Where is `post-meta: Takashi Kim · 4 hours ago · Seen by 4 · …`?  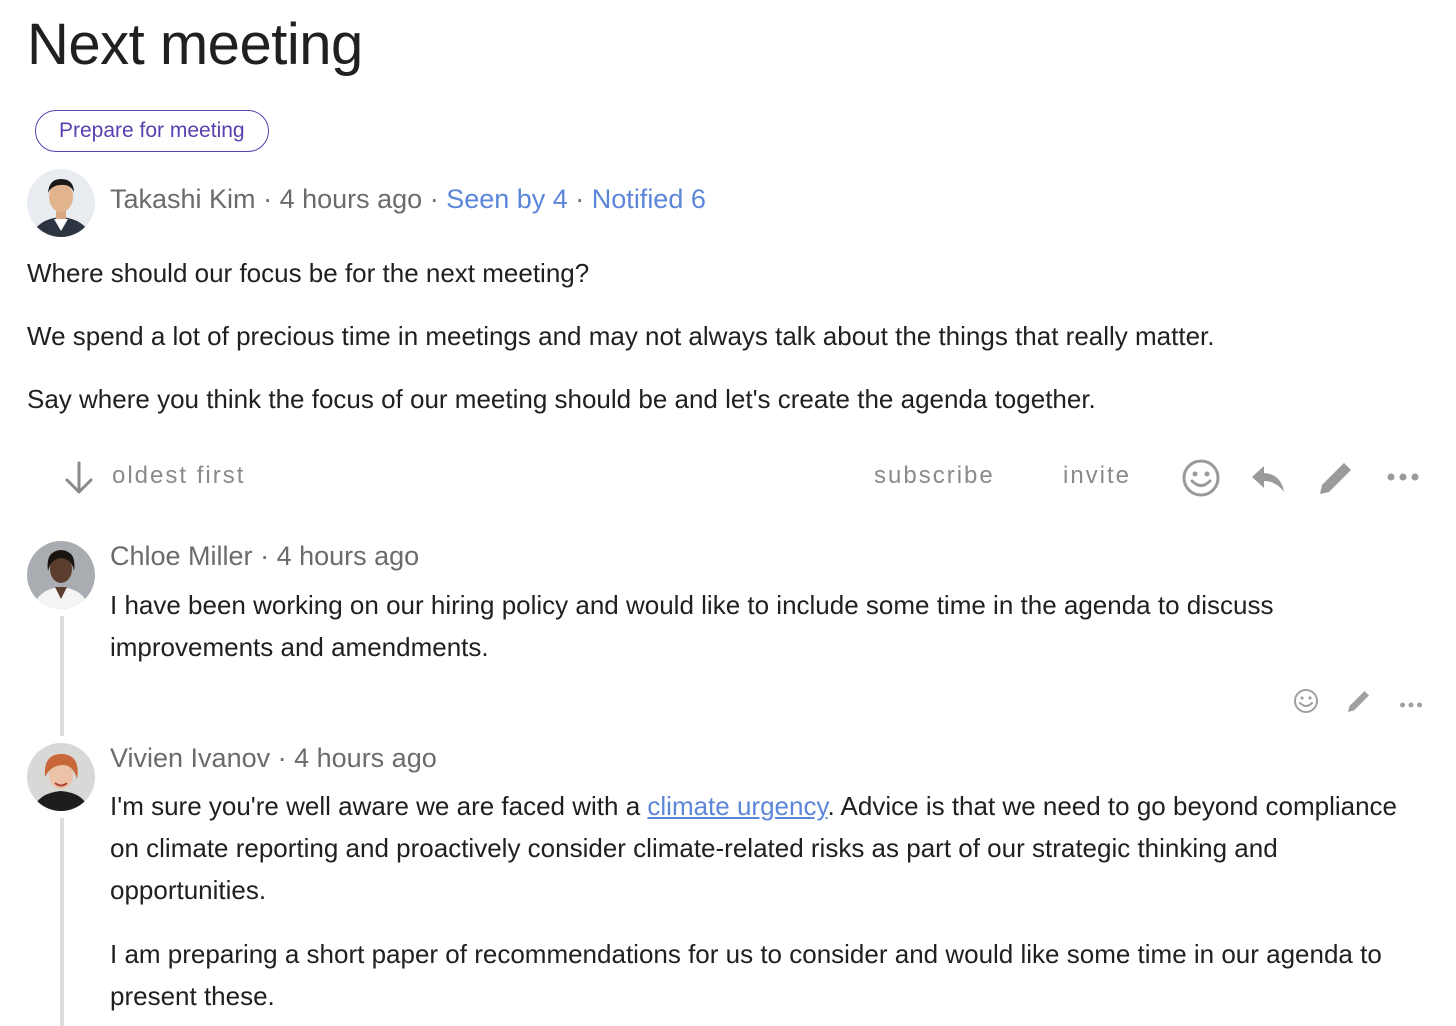
post-meta: Takashi Kim · 4 hours ago · Seen by 4 · … is located at coordinates (408, 199).